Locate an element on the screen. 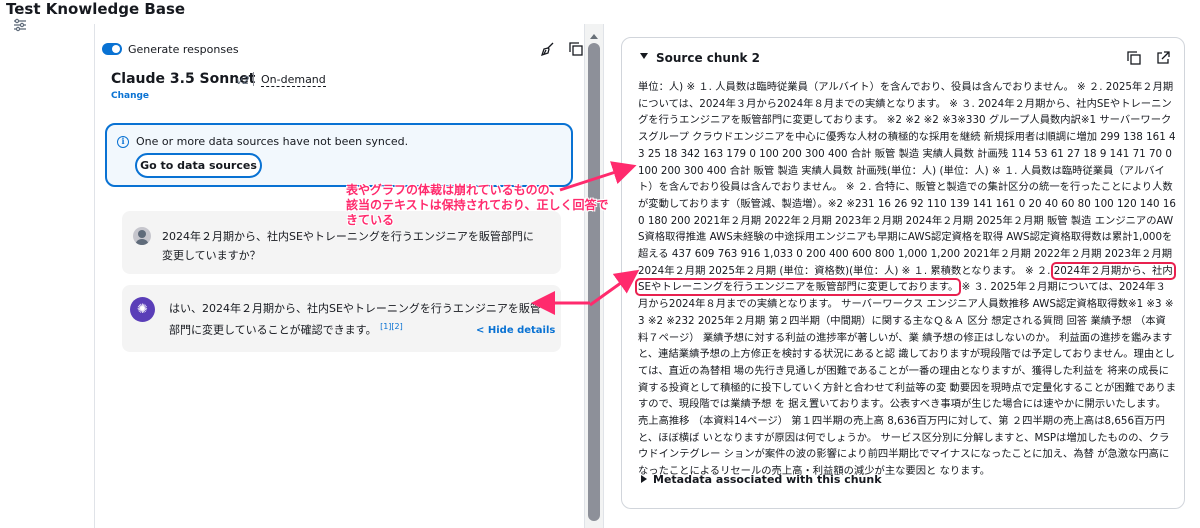  scroll-up-arrow-icon is located at coordinates (594, 36).